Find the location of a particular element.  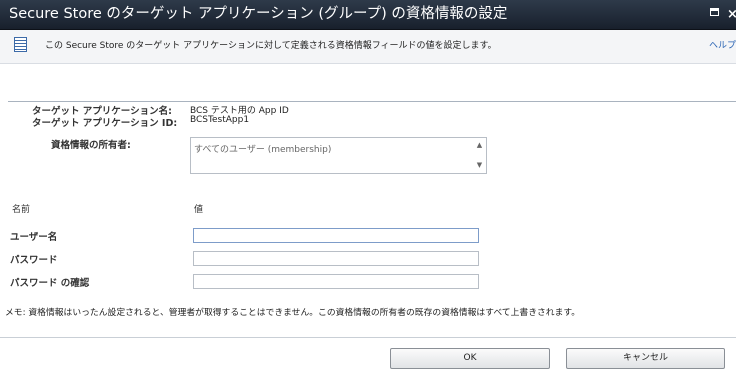

name-column-header: 名前 is located at coordinates (21, 210).